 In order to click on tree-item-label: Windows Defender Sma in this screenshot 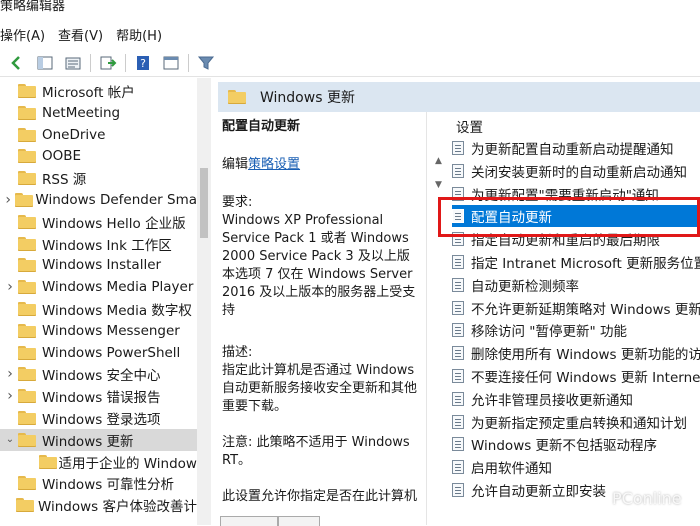, I will do `click(116, 200)`.